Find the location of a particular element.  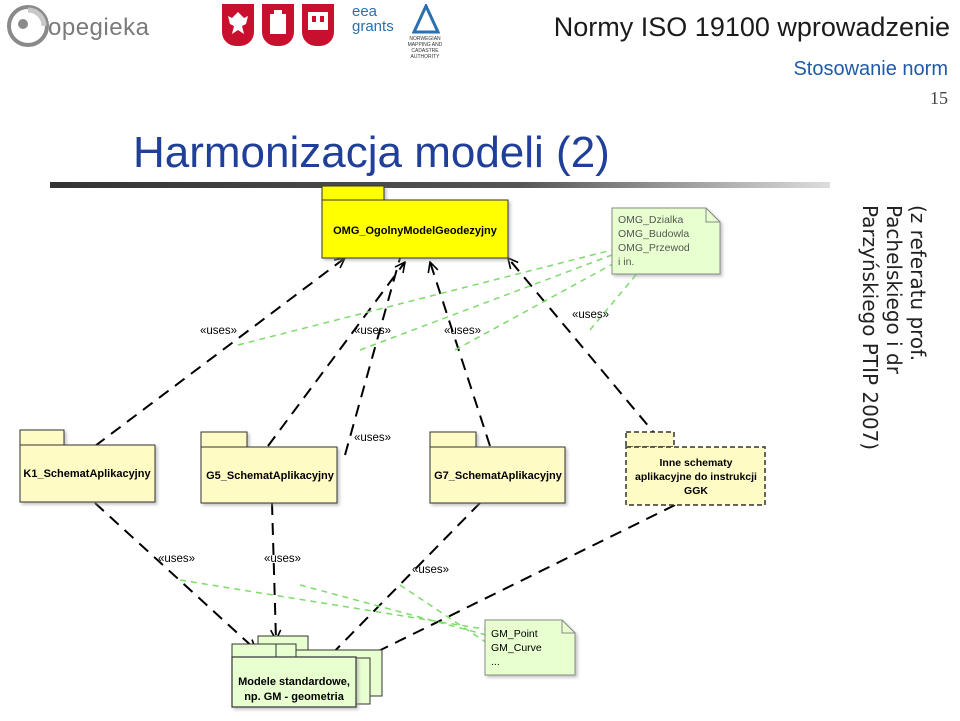

uses-label-omg-gm: «uses» is located at coordinates (372, 438).